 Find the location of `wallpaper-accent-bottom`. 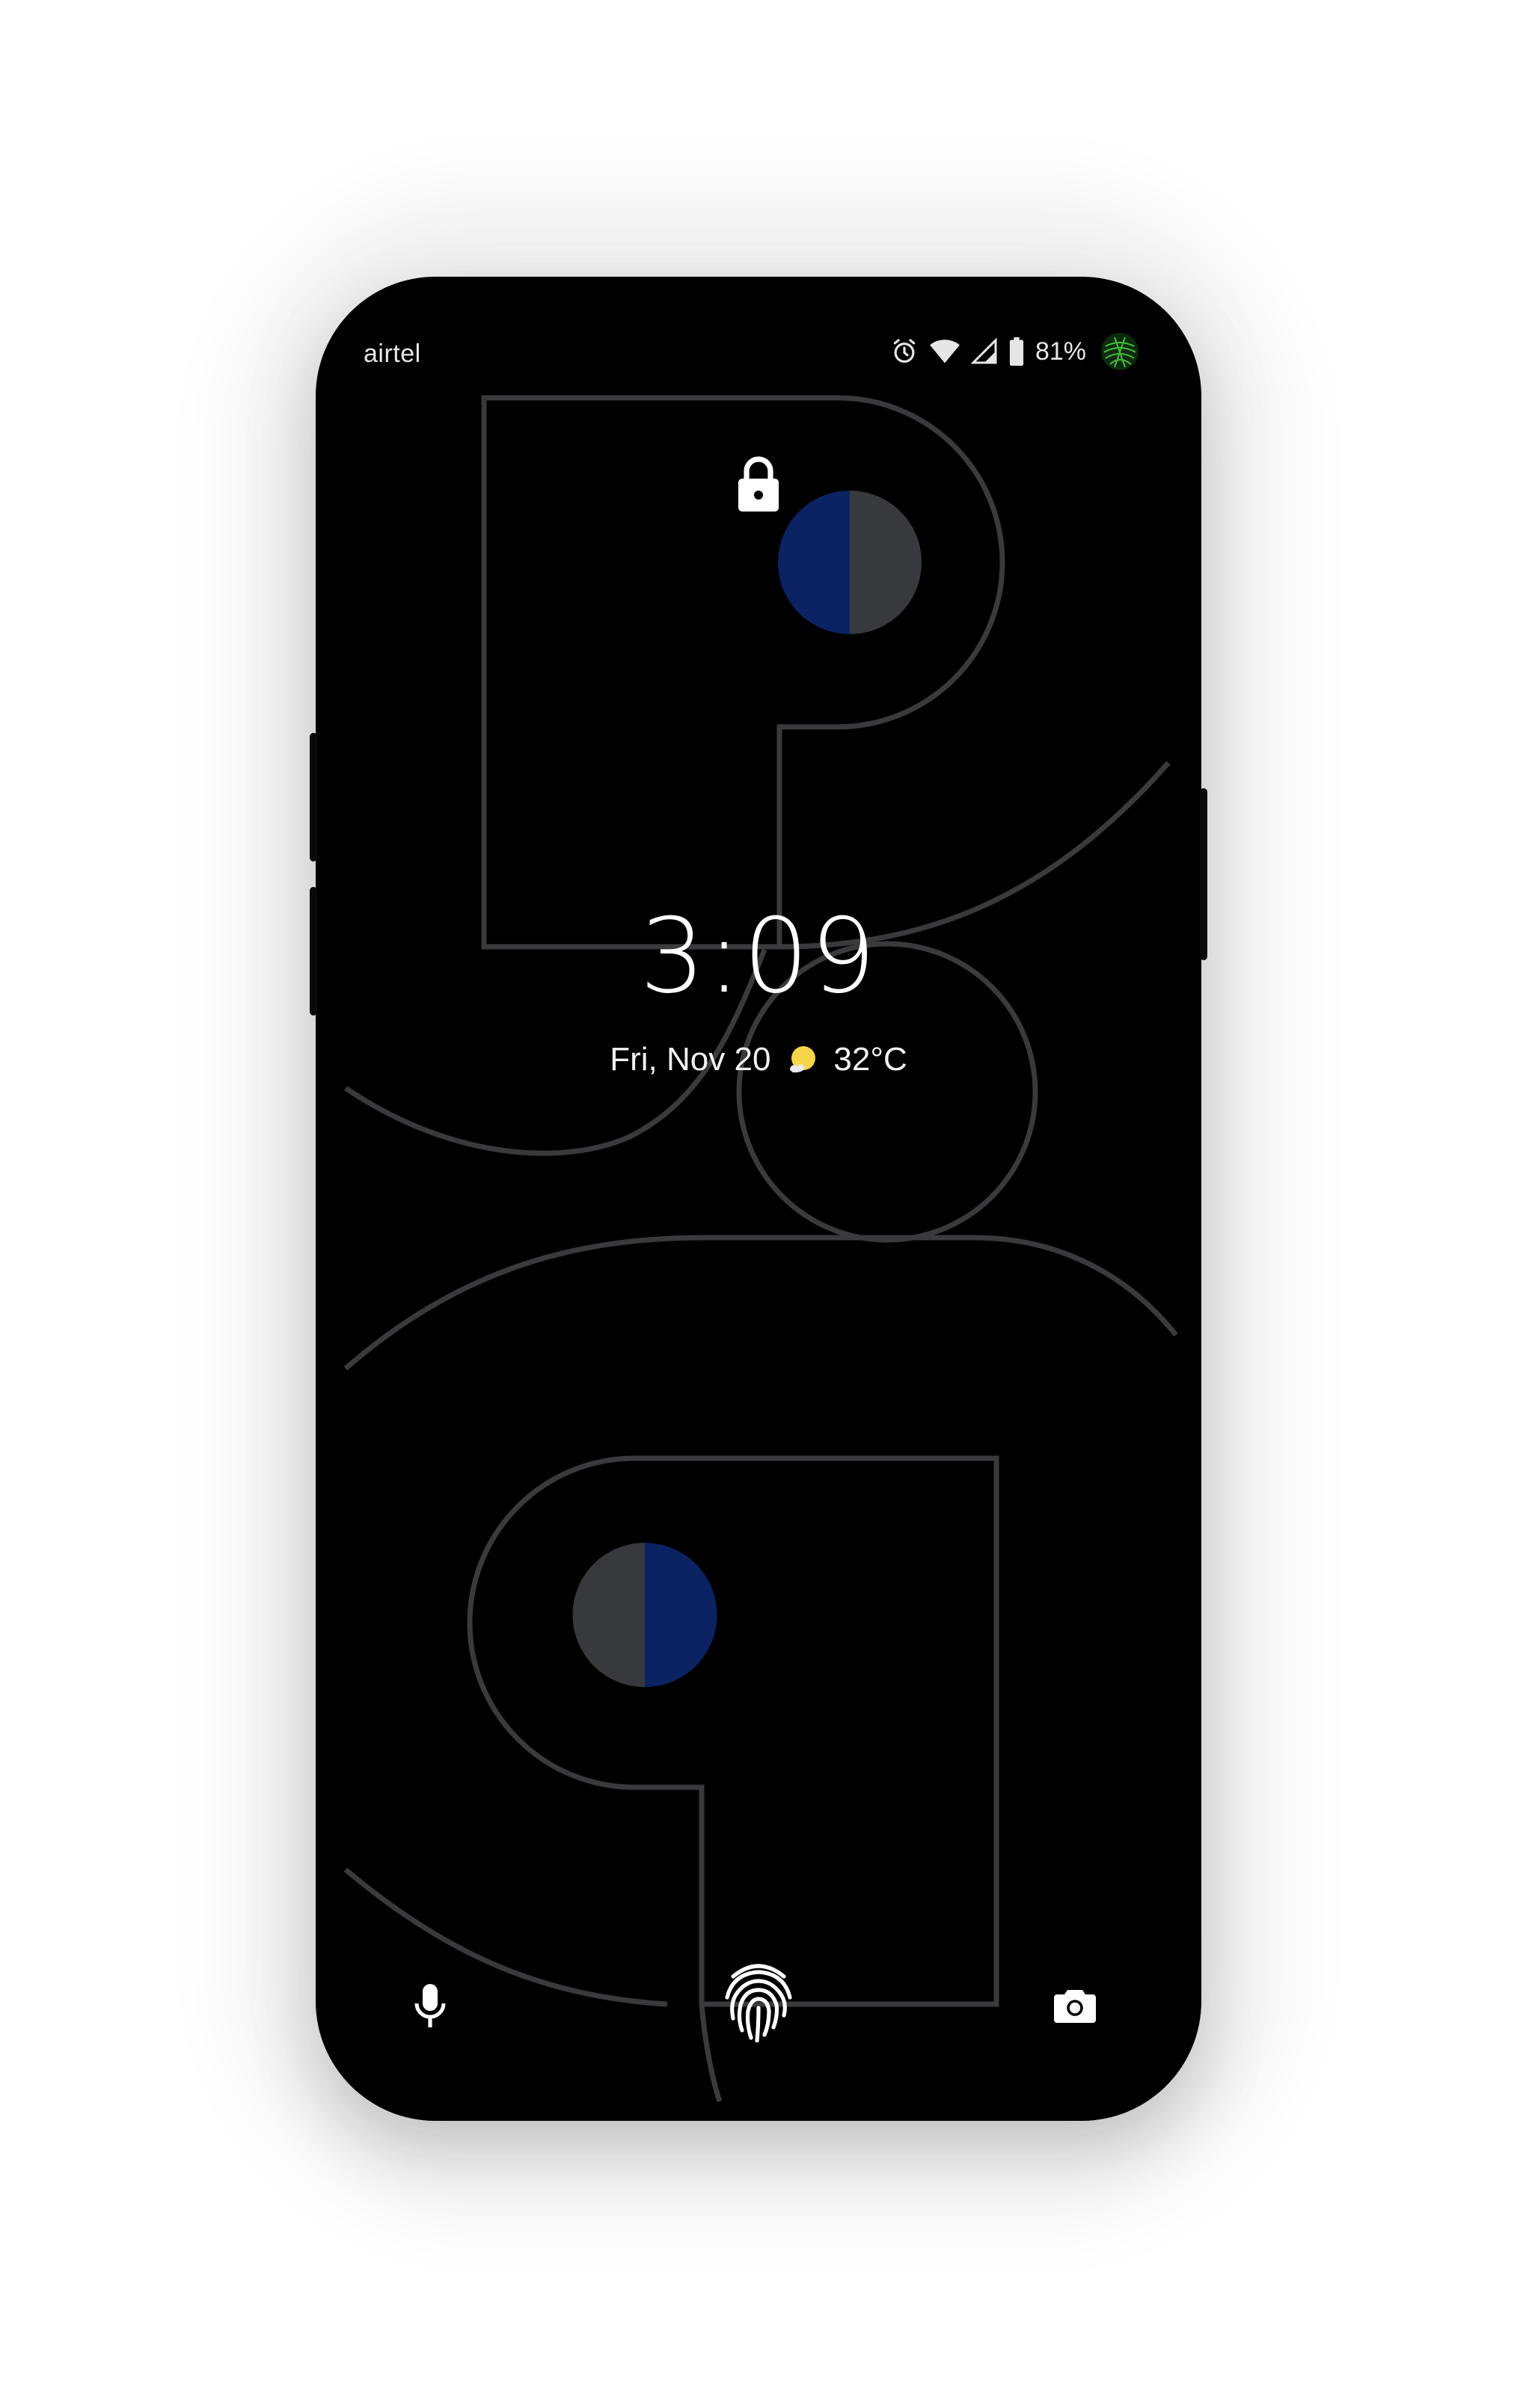

wallpaper-accent-bottom is located at coordinates (644, 1615).